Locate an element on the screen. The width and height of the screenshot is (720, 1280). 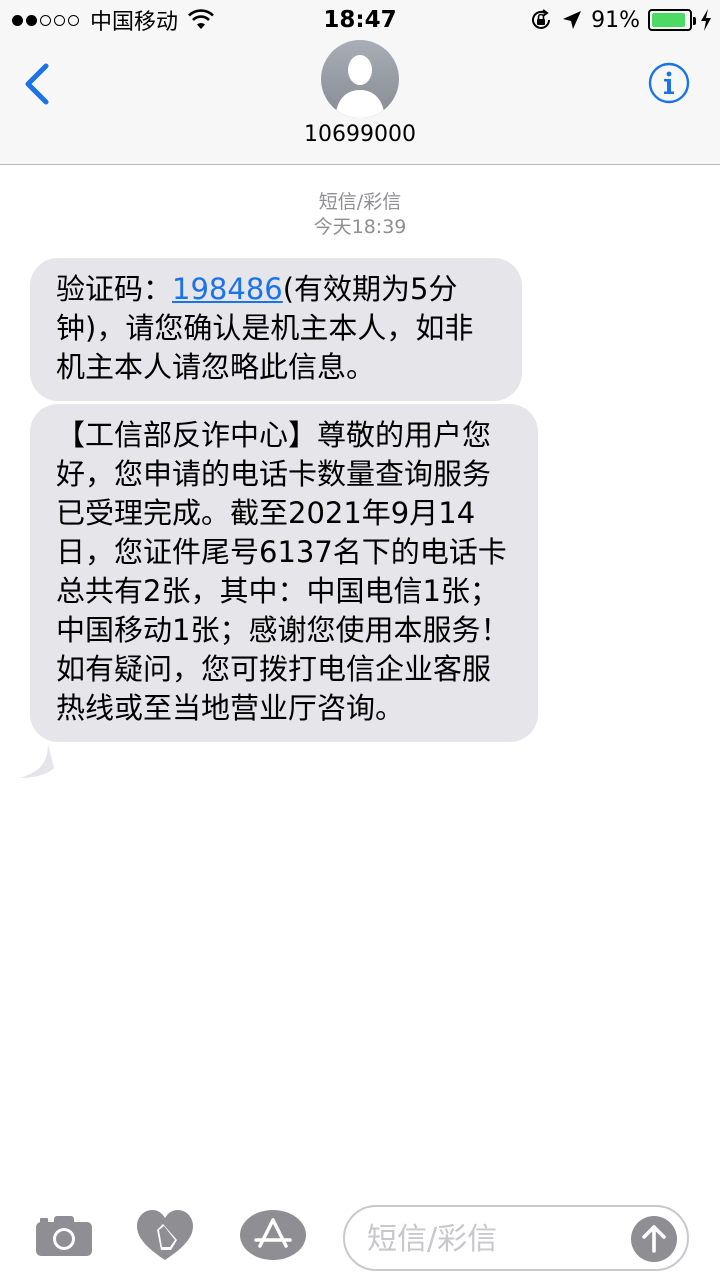
send-button is located at coordinates (654, 1239).